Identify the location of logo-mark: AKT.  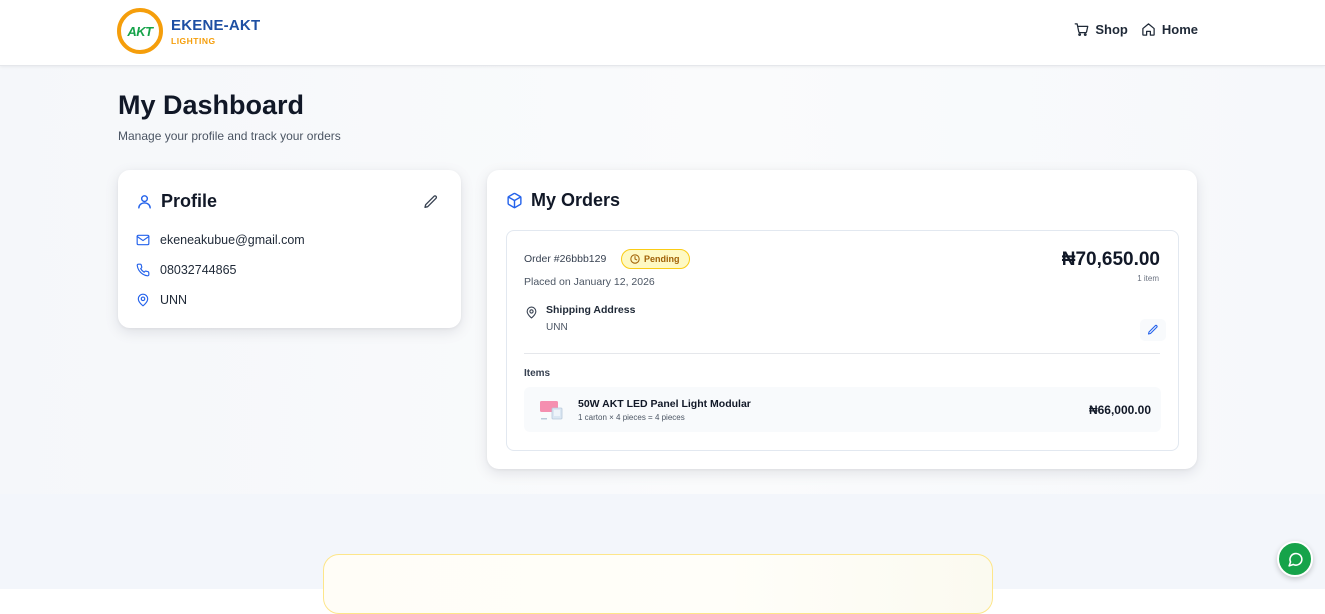
(140, 31).